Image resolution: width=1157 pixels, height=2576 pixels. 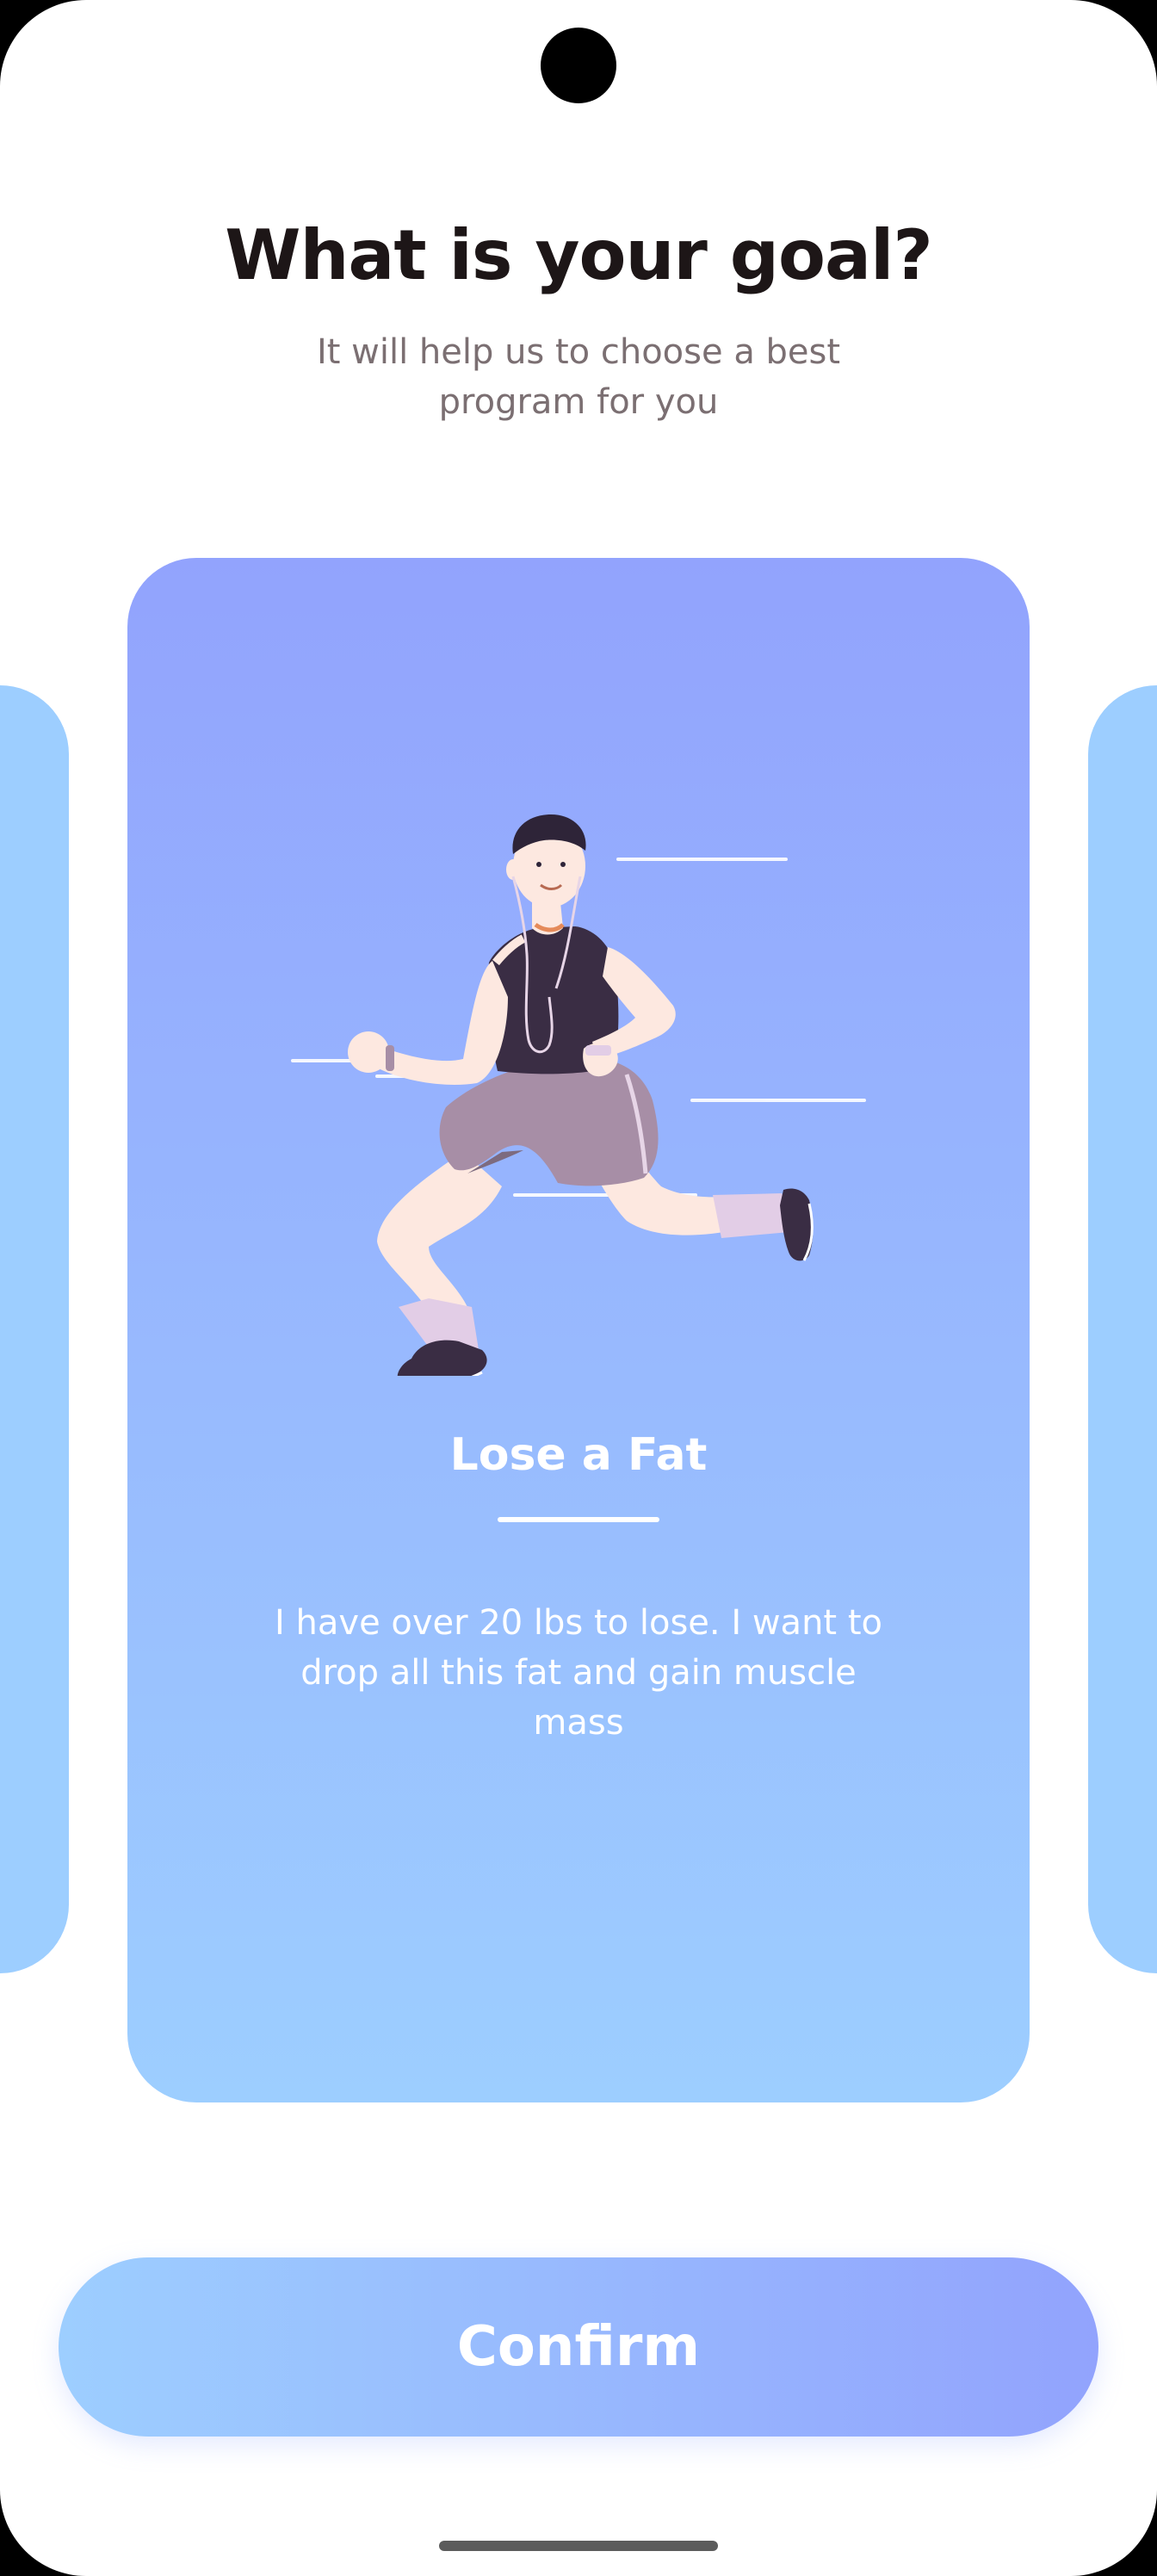 I want to click on front-camera, so click(x=579, y=65).